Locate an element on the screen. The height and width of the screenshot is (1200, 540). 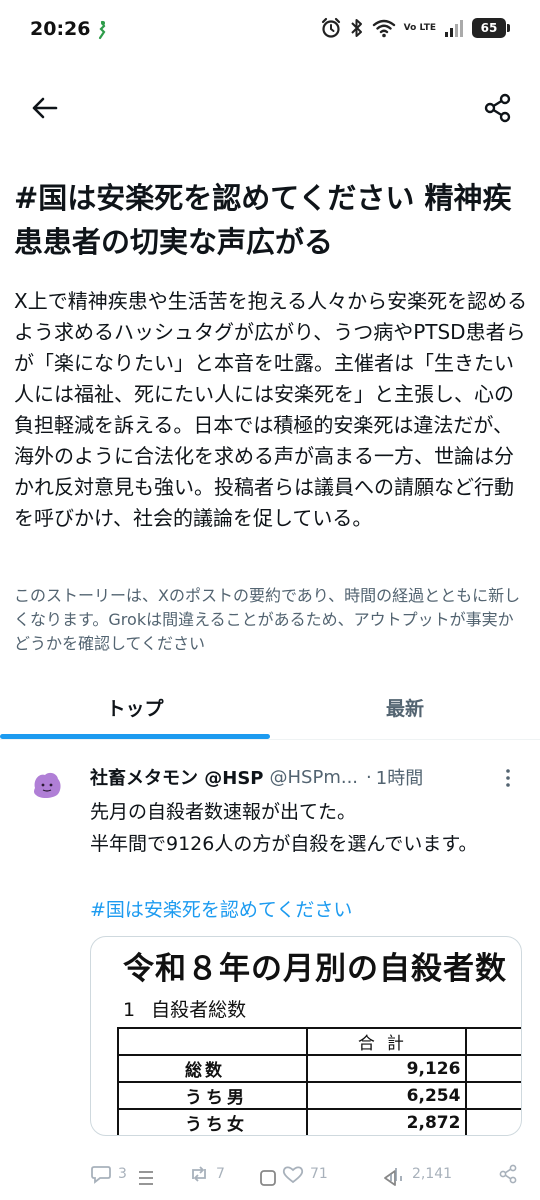
active-tab-indicator is located at coordinates (135, 736).